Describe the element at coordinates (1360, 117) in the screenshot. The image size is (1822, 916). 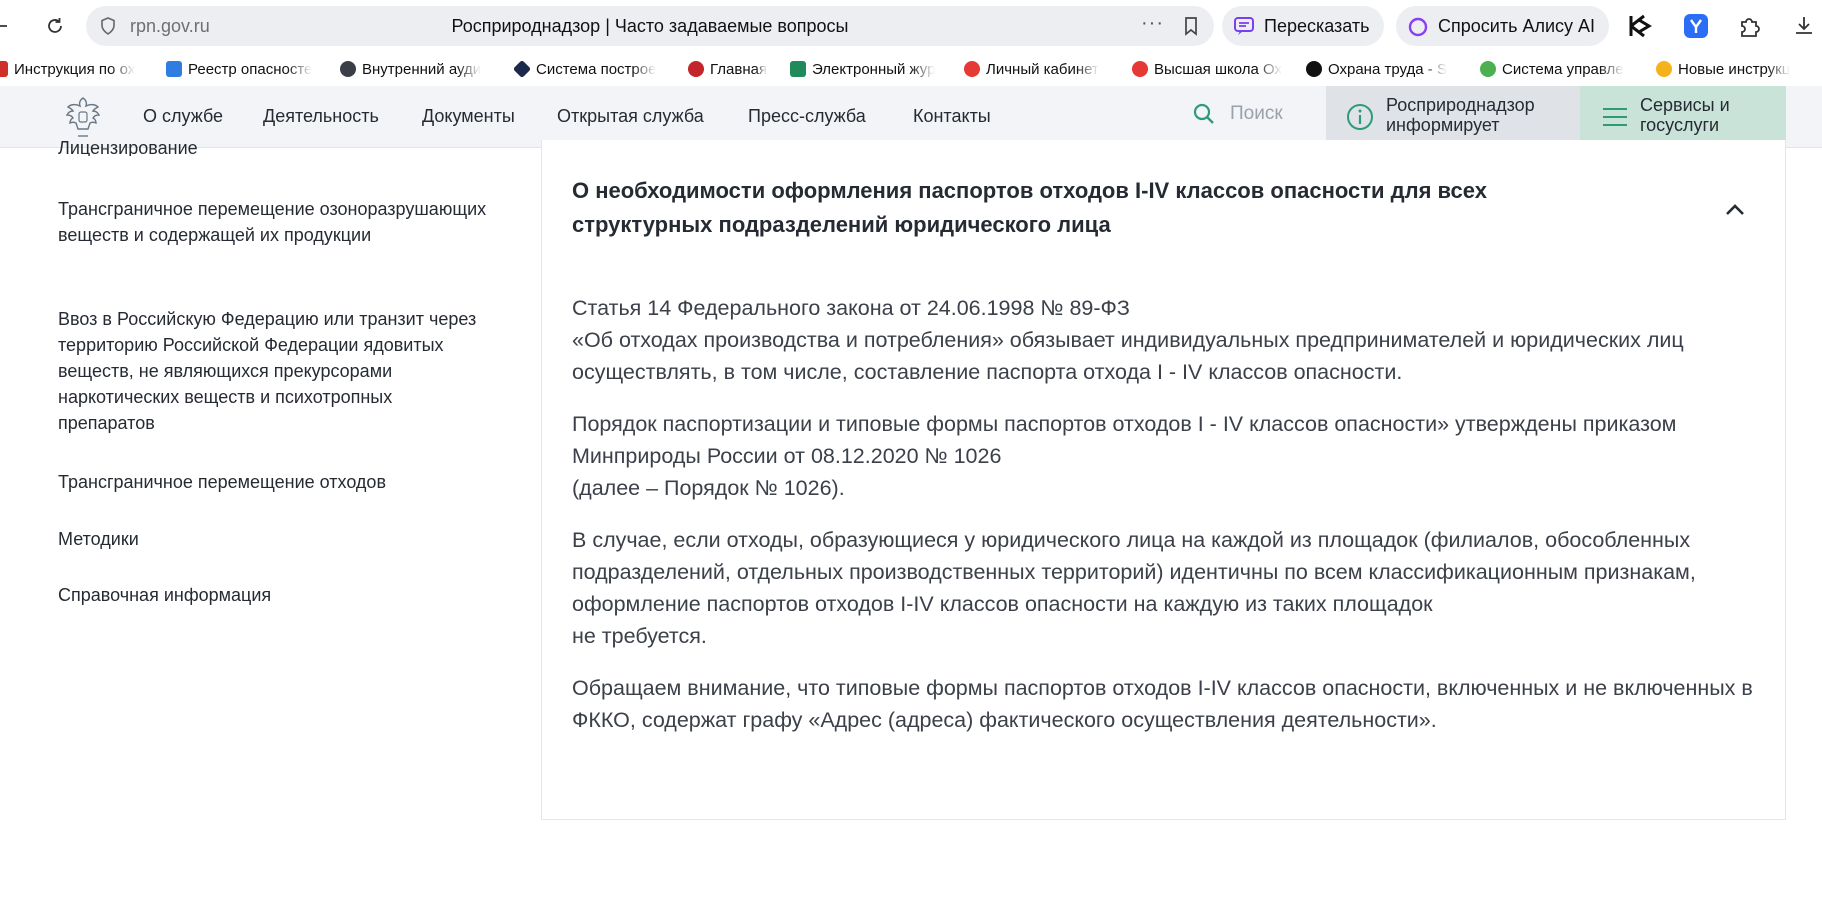
I see `info-icon` at that location.